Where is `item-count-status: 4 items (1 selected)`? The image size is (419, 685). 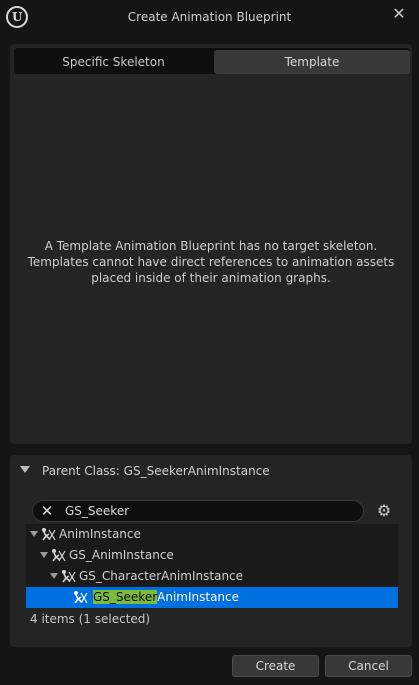 item-count-status: 4 items (1 selected) is located at coordinates (90, 619).